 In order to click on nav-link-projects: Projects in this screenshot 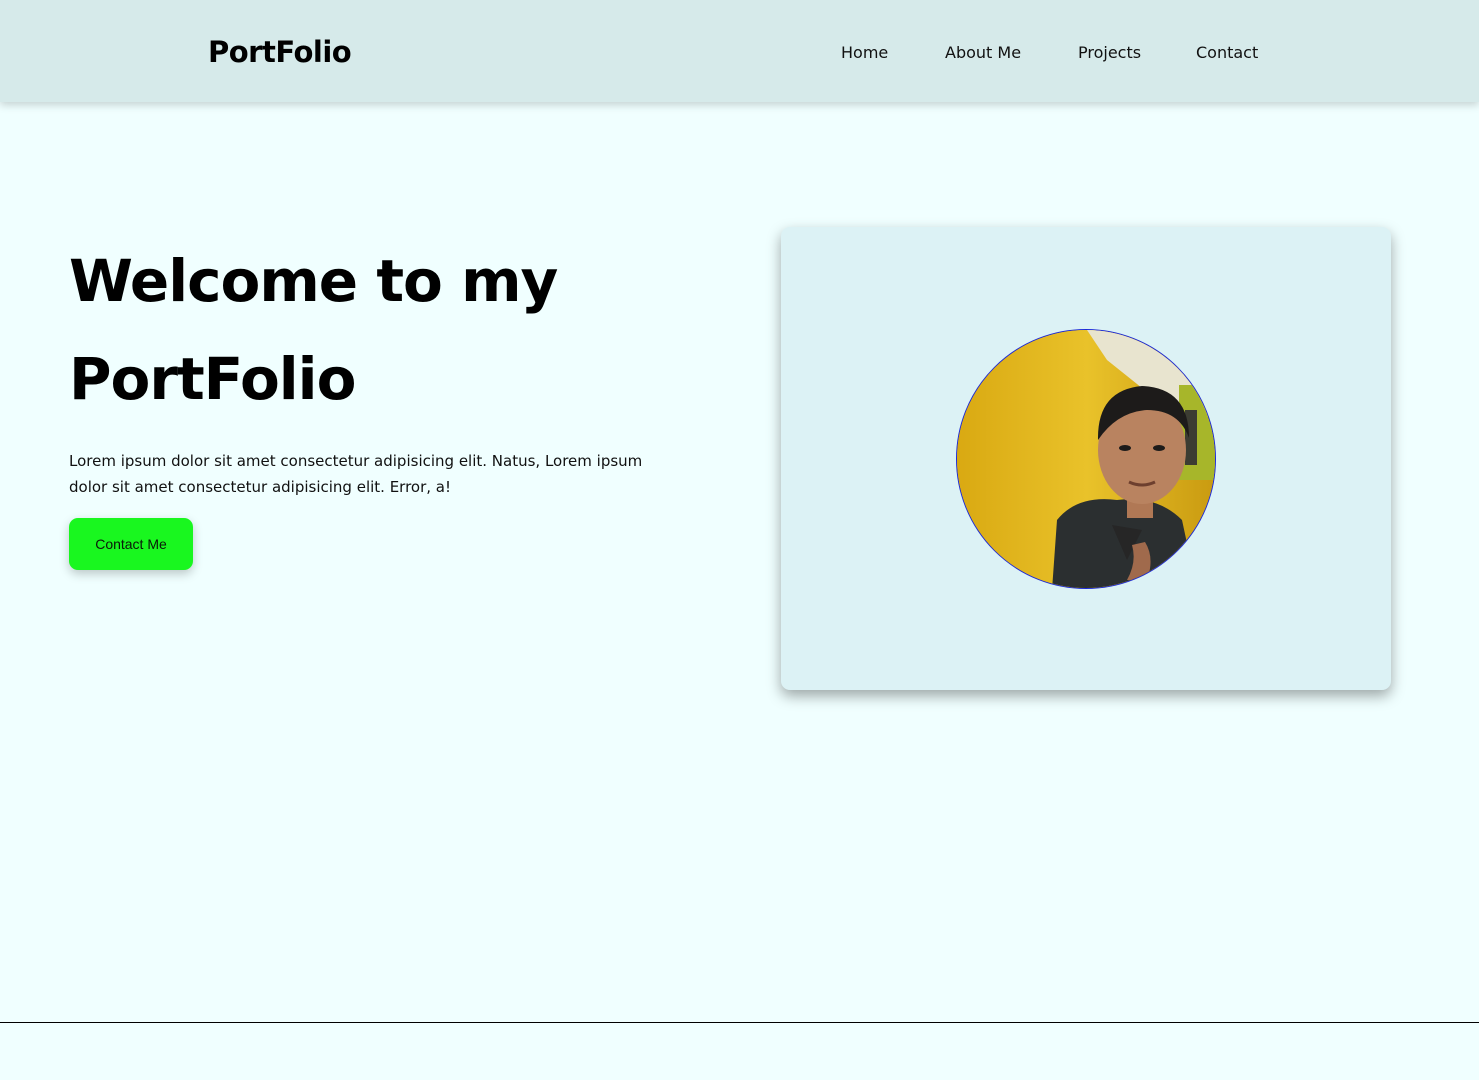, I will do `click(1109, 53)`.